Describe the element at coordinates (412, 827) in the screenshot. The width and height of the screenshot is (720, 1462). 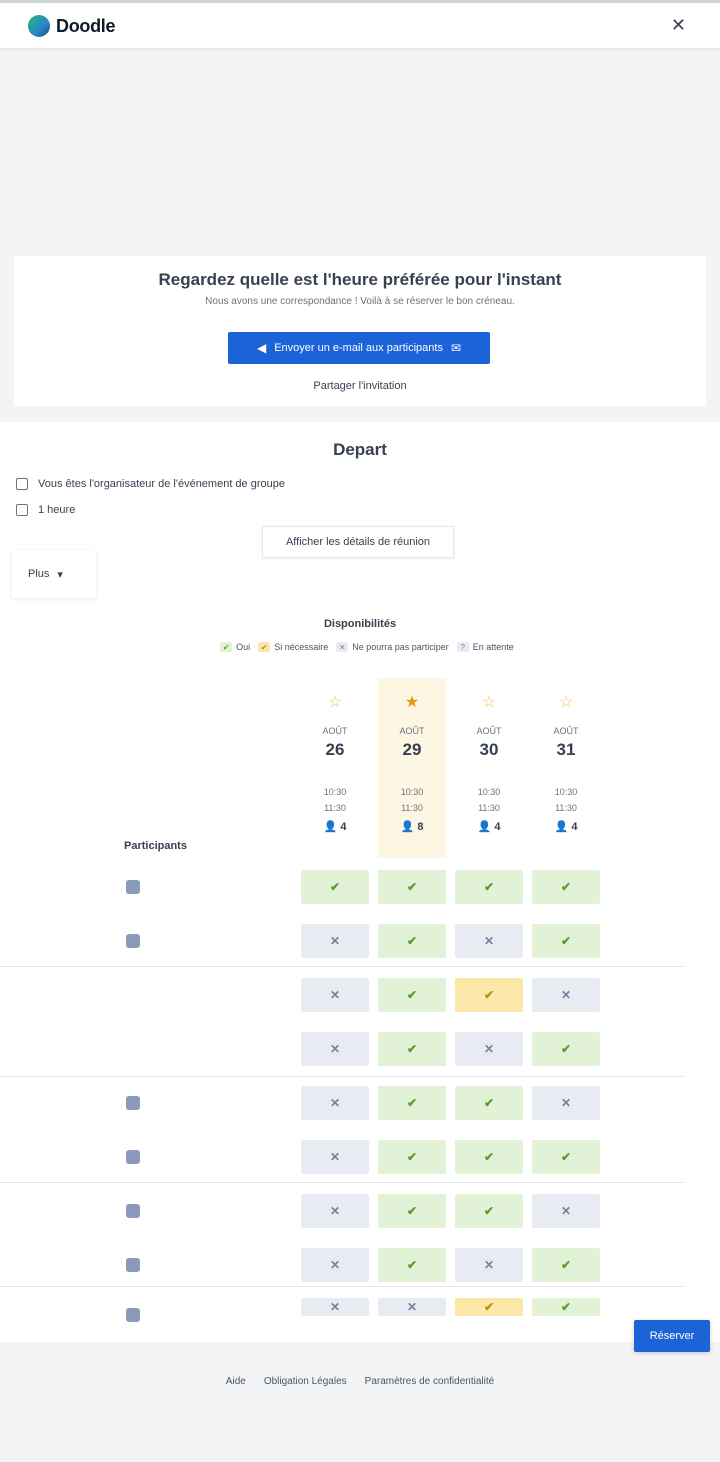
I see `participant-count: 👤 8` at that location.